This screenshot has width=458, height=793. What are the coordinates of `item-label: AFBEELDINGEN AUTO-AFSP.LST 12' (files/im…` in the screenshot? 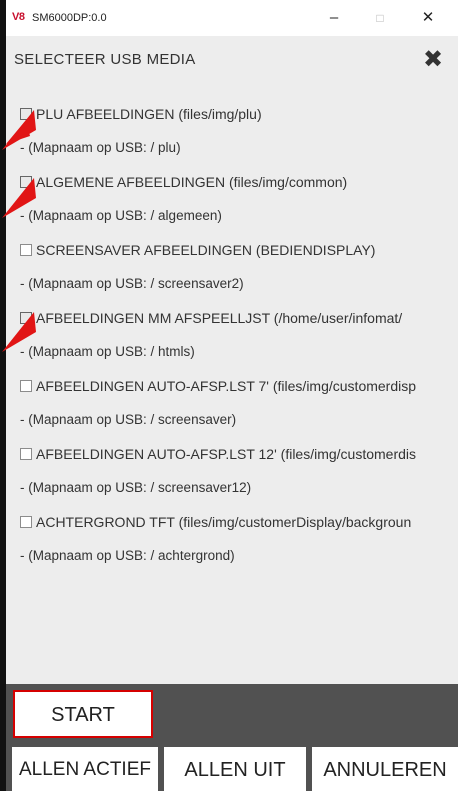 It's located at (226, 454).